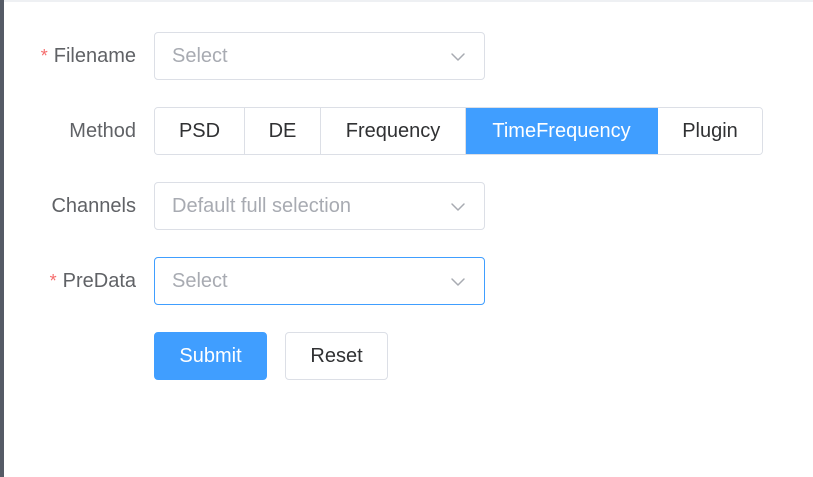  What do you see at coordinates (94, 56) in the screenshot?
I see `filename-label-text: Filename` at bounding box center [94, 56].